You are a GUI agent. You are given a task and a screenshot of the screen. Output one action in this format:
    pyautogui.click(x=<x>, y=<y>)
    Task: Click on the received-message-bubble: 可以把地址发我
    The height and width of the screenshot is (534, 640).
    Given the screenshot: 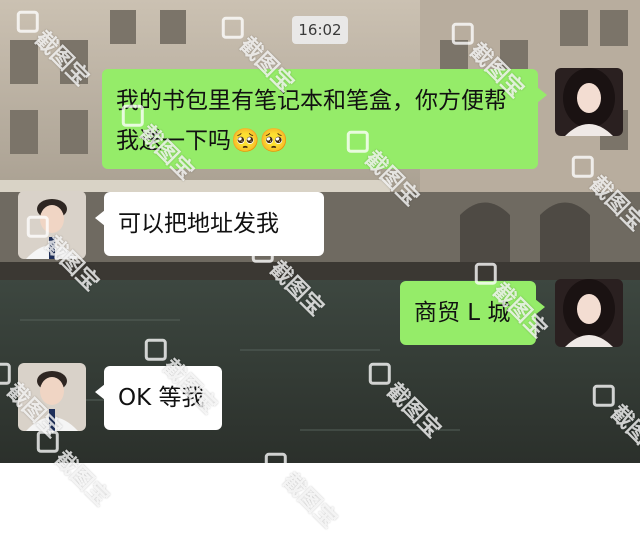 What is the action you would take?
    pyautogui.click(x=209, y=224)
    